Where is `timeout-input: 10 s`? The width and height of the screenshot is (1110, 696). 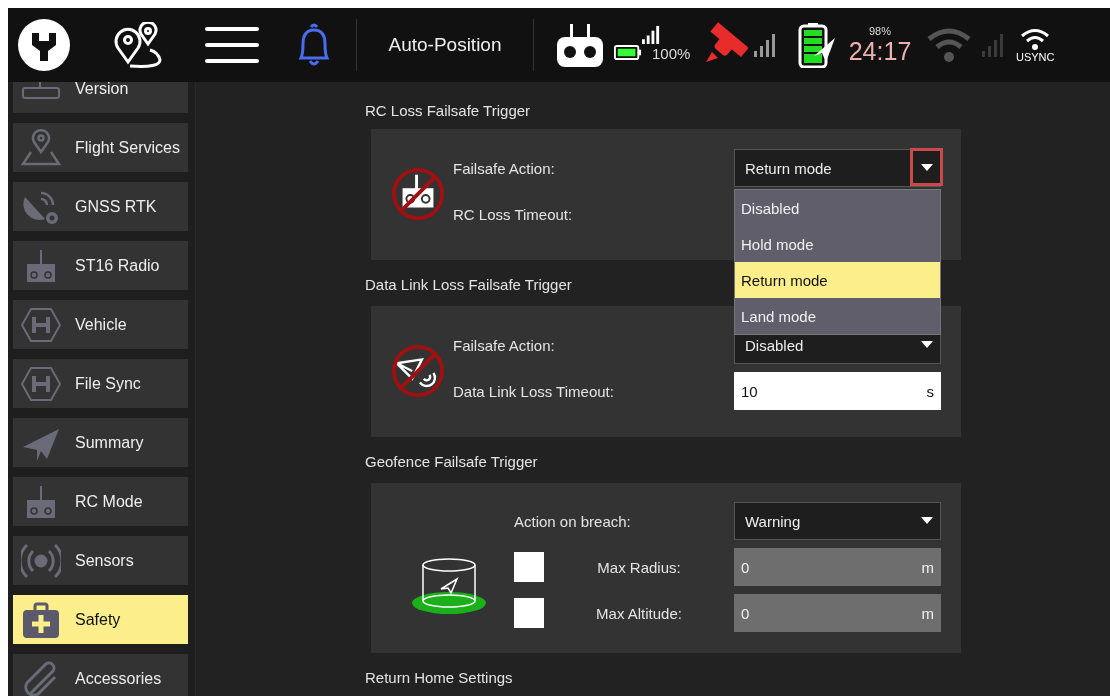 timeout-input: 10 s is located at coordinates (837, 391).